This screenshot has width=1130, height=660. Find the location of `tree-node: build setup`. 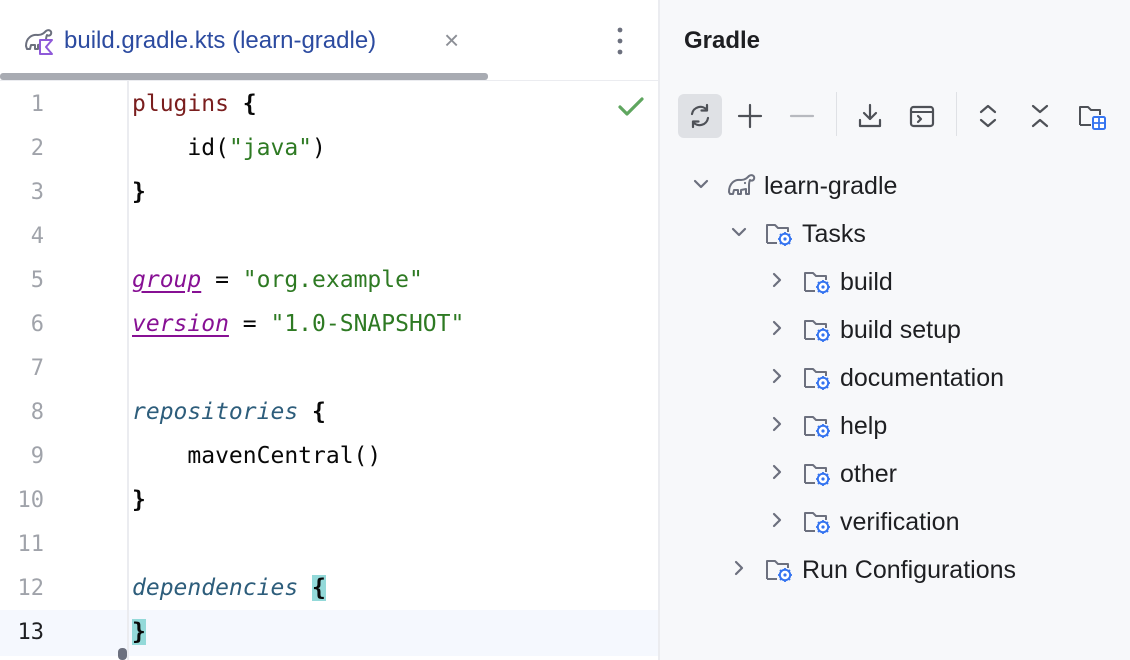

tree-node: build setup is located at coordinates (895, 329).